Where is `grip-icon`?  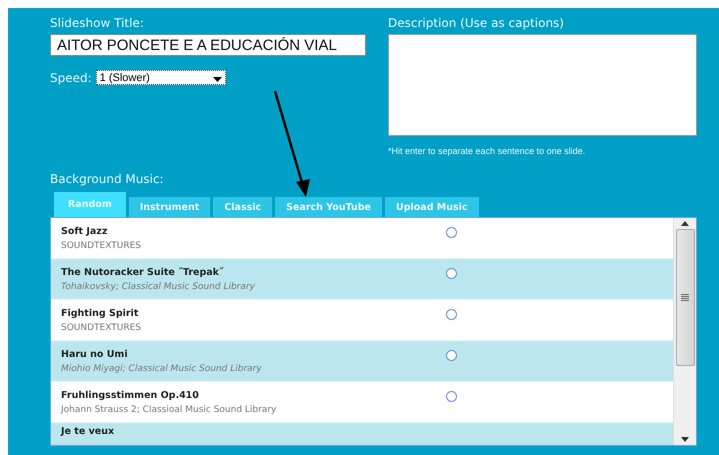 grip-icon is located at coordinates (685, 297).